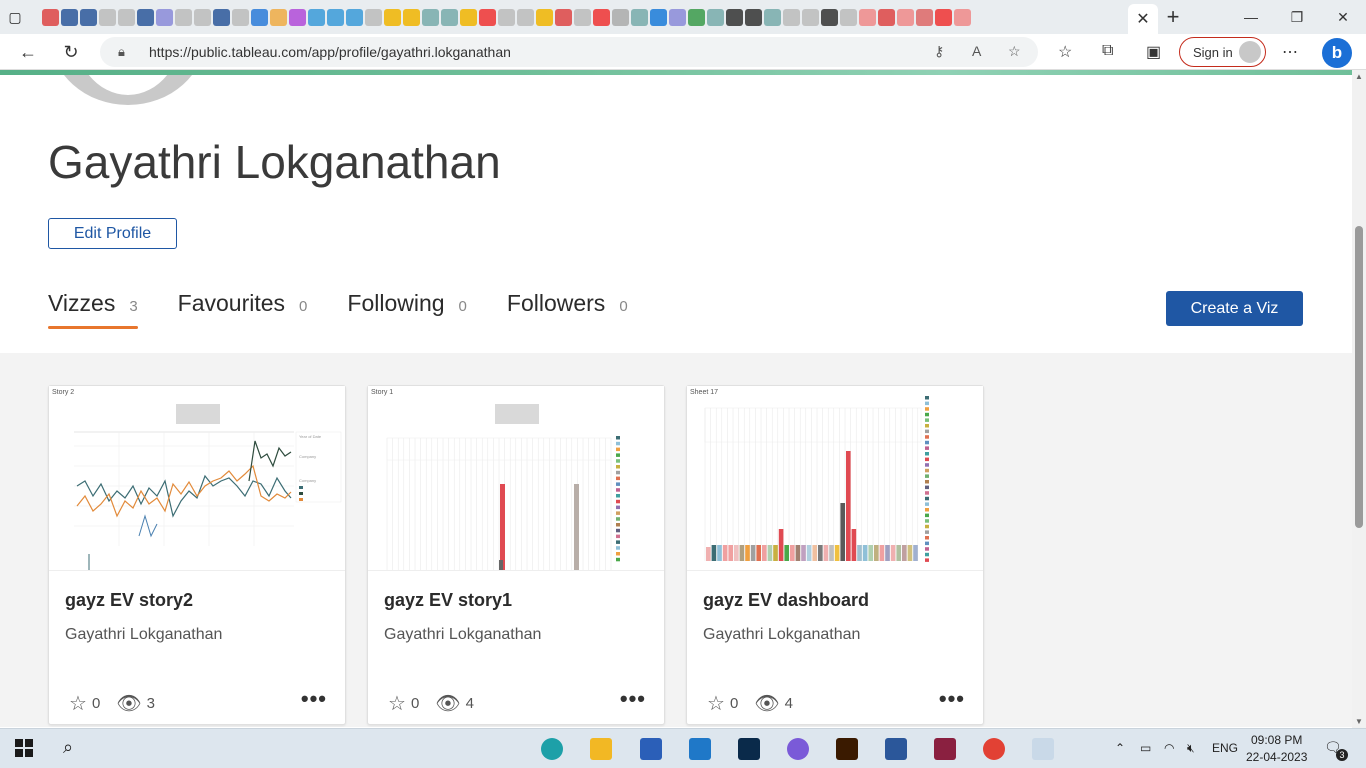  I want to click on scroll-down-icon: ▼, so click(1359, 721).